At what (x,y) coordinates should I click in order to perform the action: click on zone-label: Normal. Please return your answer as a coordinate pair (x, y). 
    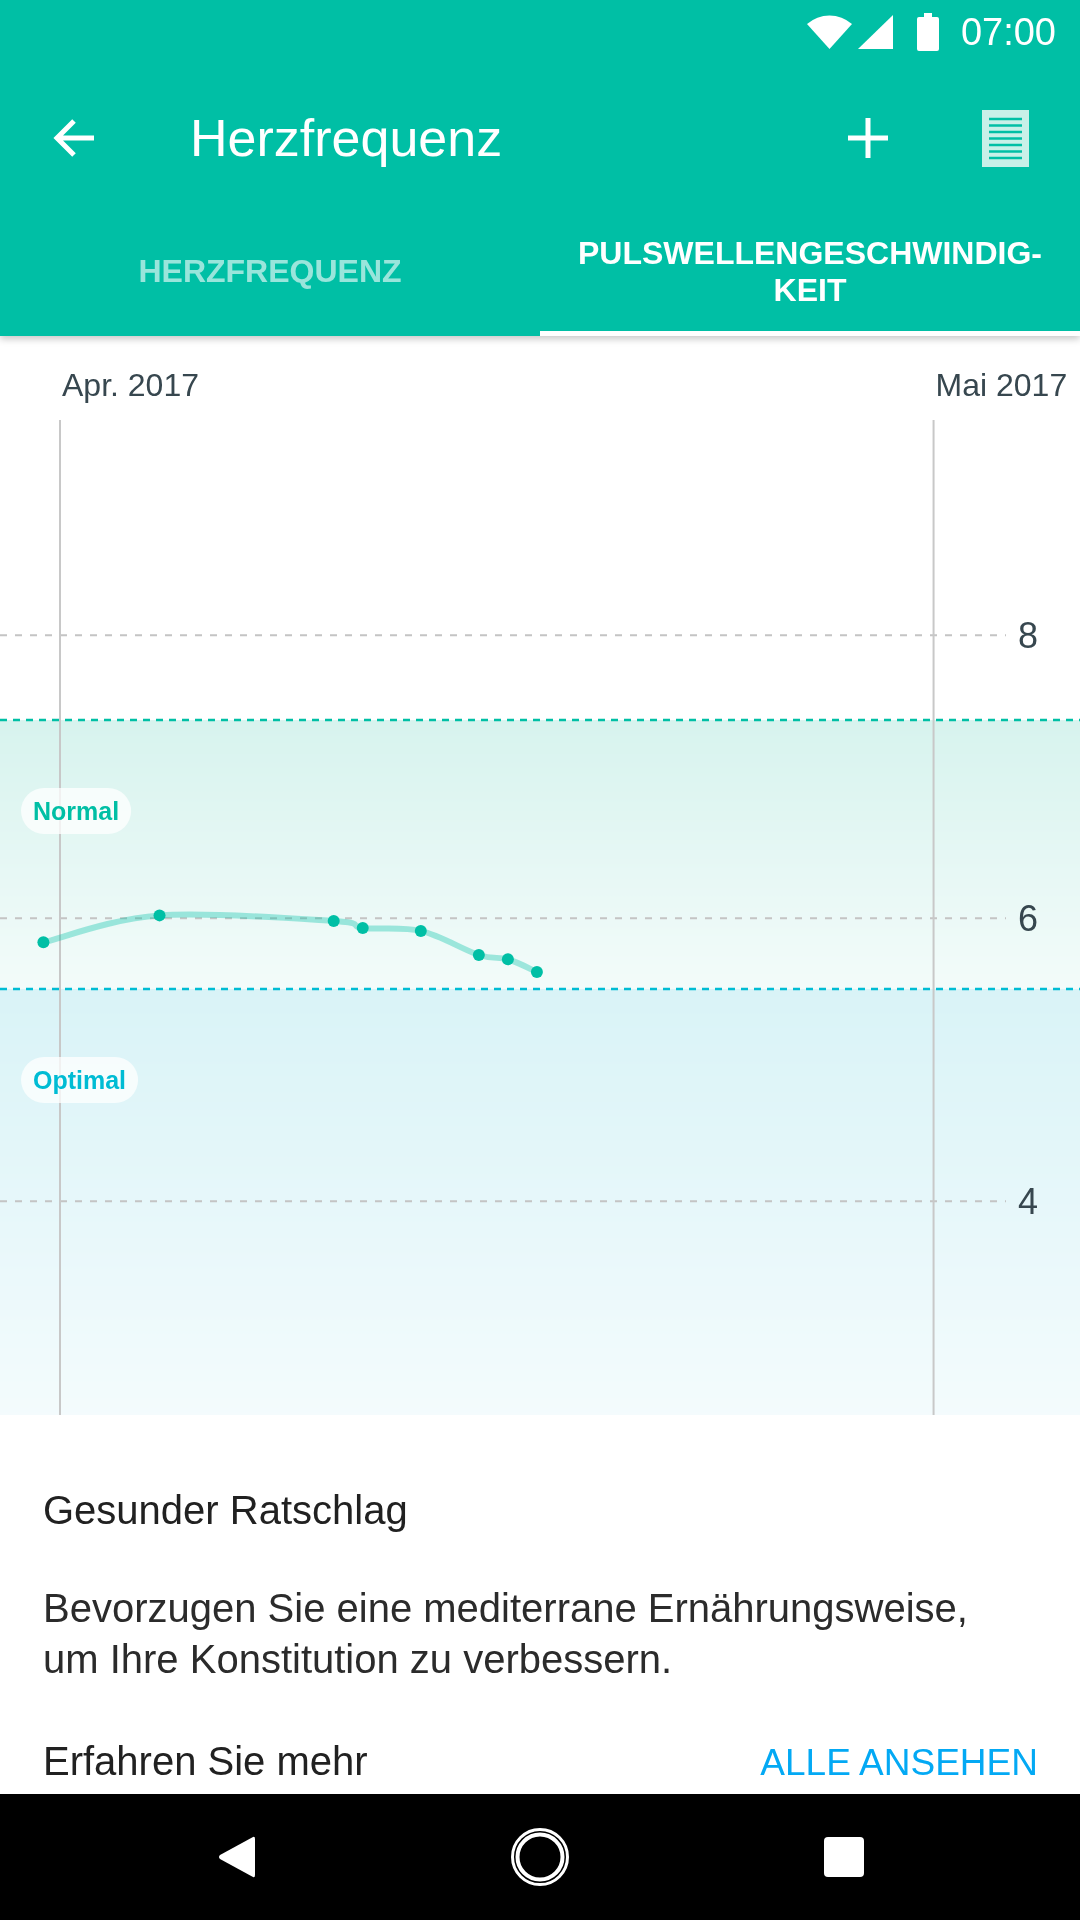
    Looking at the image, I should click on (76, 811).